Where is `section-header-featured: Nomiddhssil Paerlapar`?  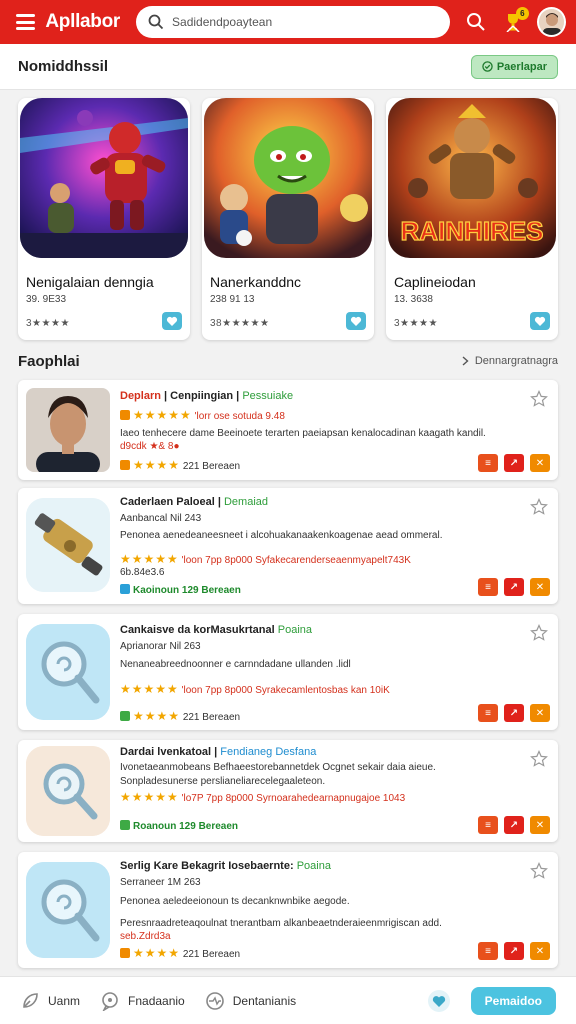
section-header-featured: Nomiddhssil Paerlapar is located at coordinates (288, 67).